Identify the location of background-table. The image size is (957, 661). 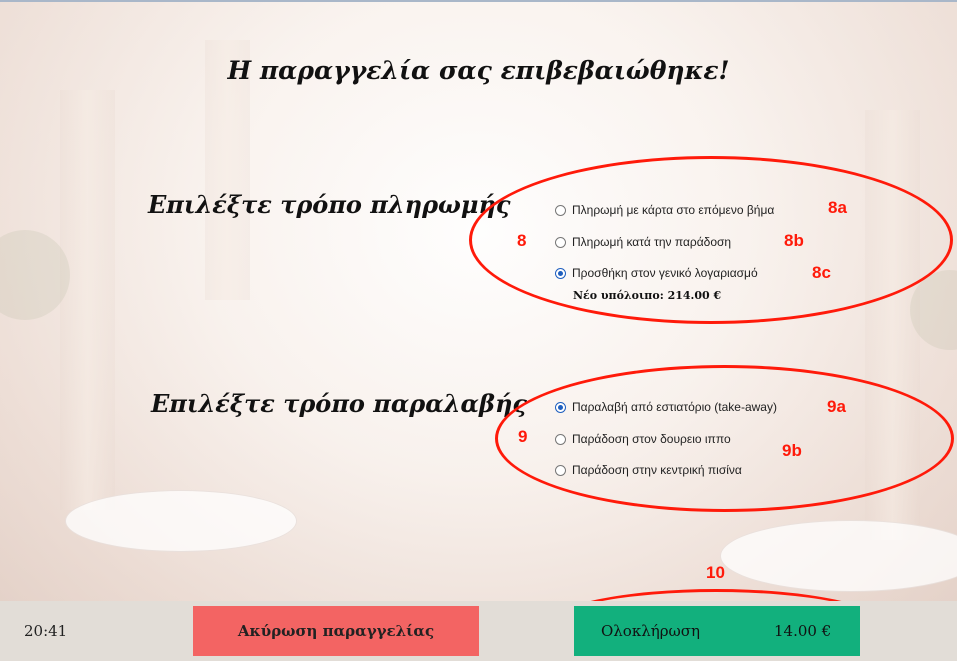
(181, 521).